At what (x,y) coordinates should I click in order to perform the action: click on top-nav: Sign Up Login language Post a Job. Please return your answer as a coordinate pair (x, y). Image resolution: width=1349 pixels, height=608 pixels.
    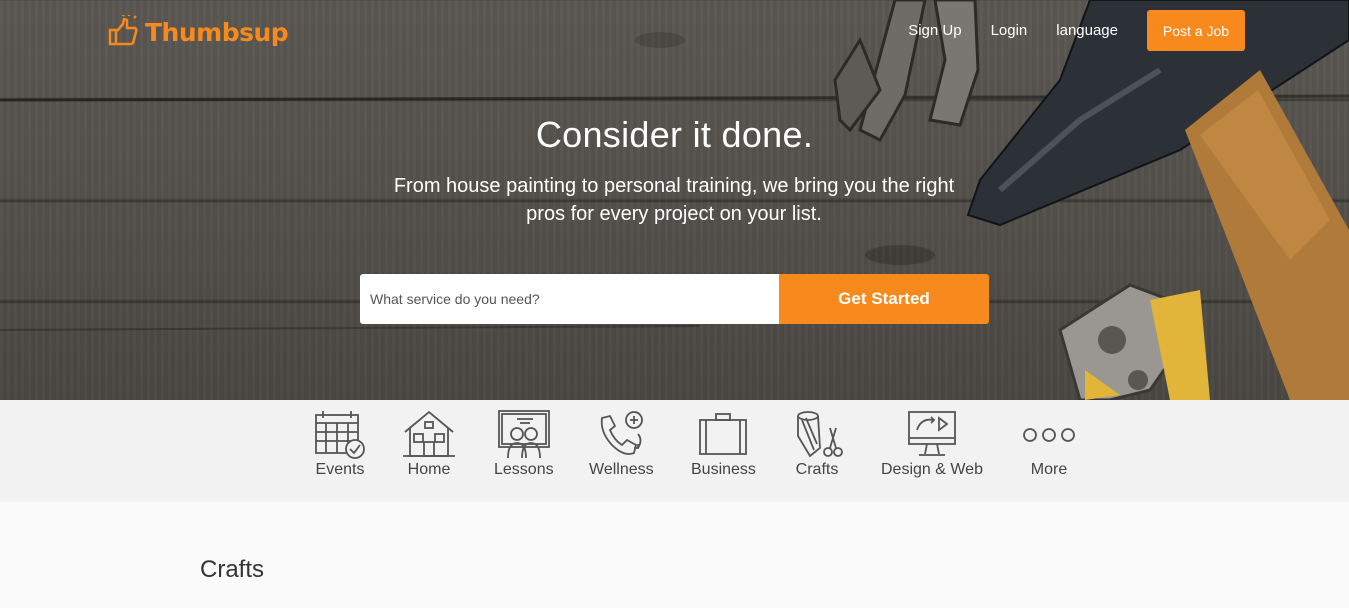
    Looking at the image, I should click on (1076, 30).